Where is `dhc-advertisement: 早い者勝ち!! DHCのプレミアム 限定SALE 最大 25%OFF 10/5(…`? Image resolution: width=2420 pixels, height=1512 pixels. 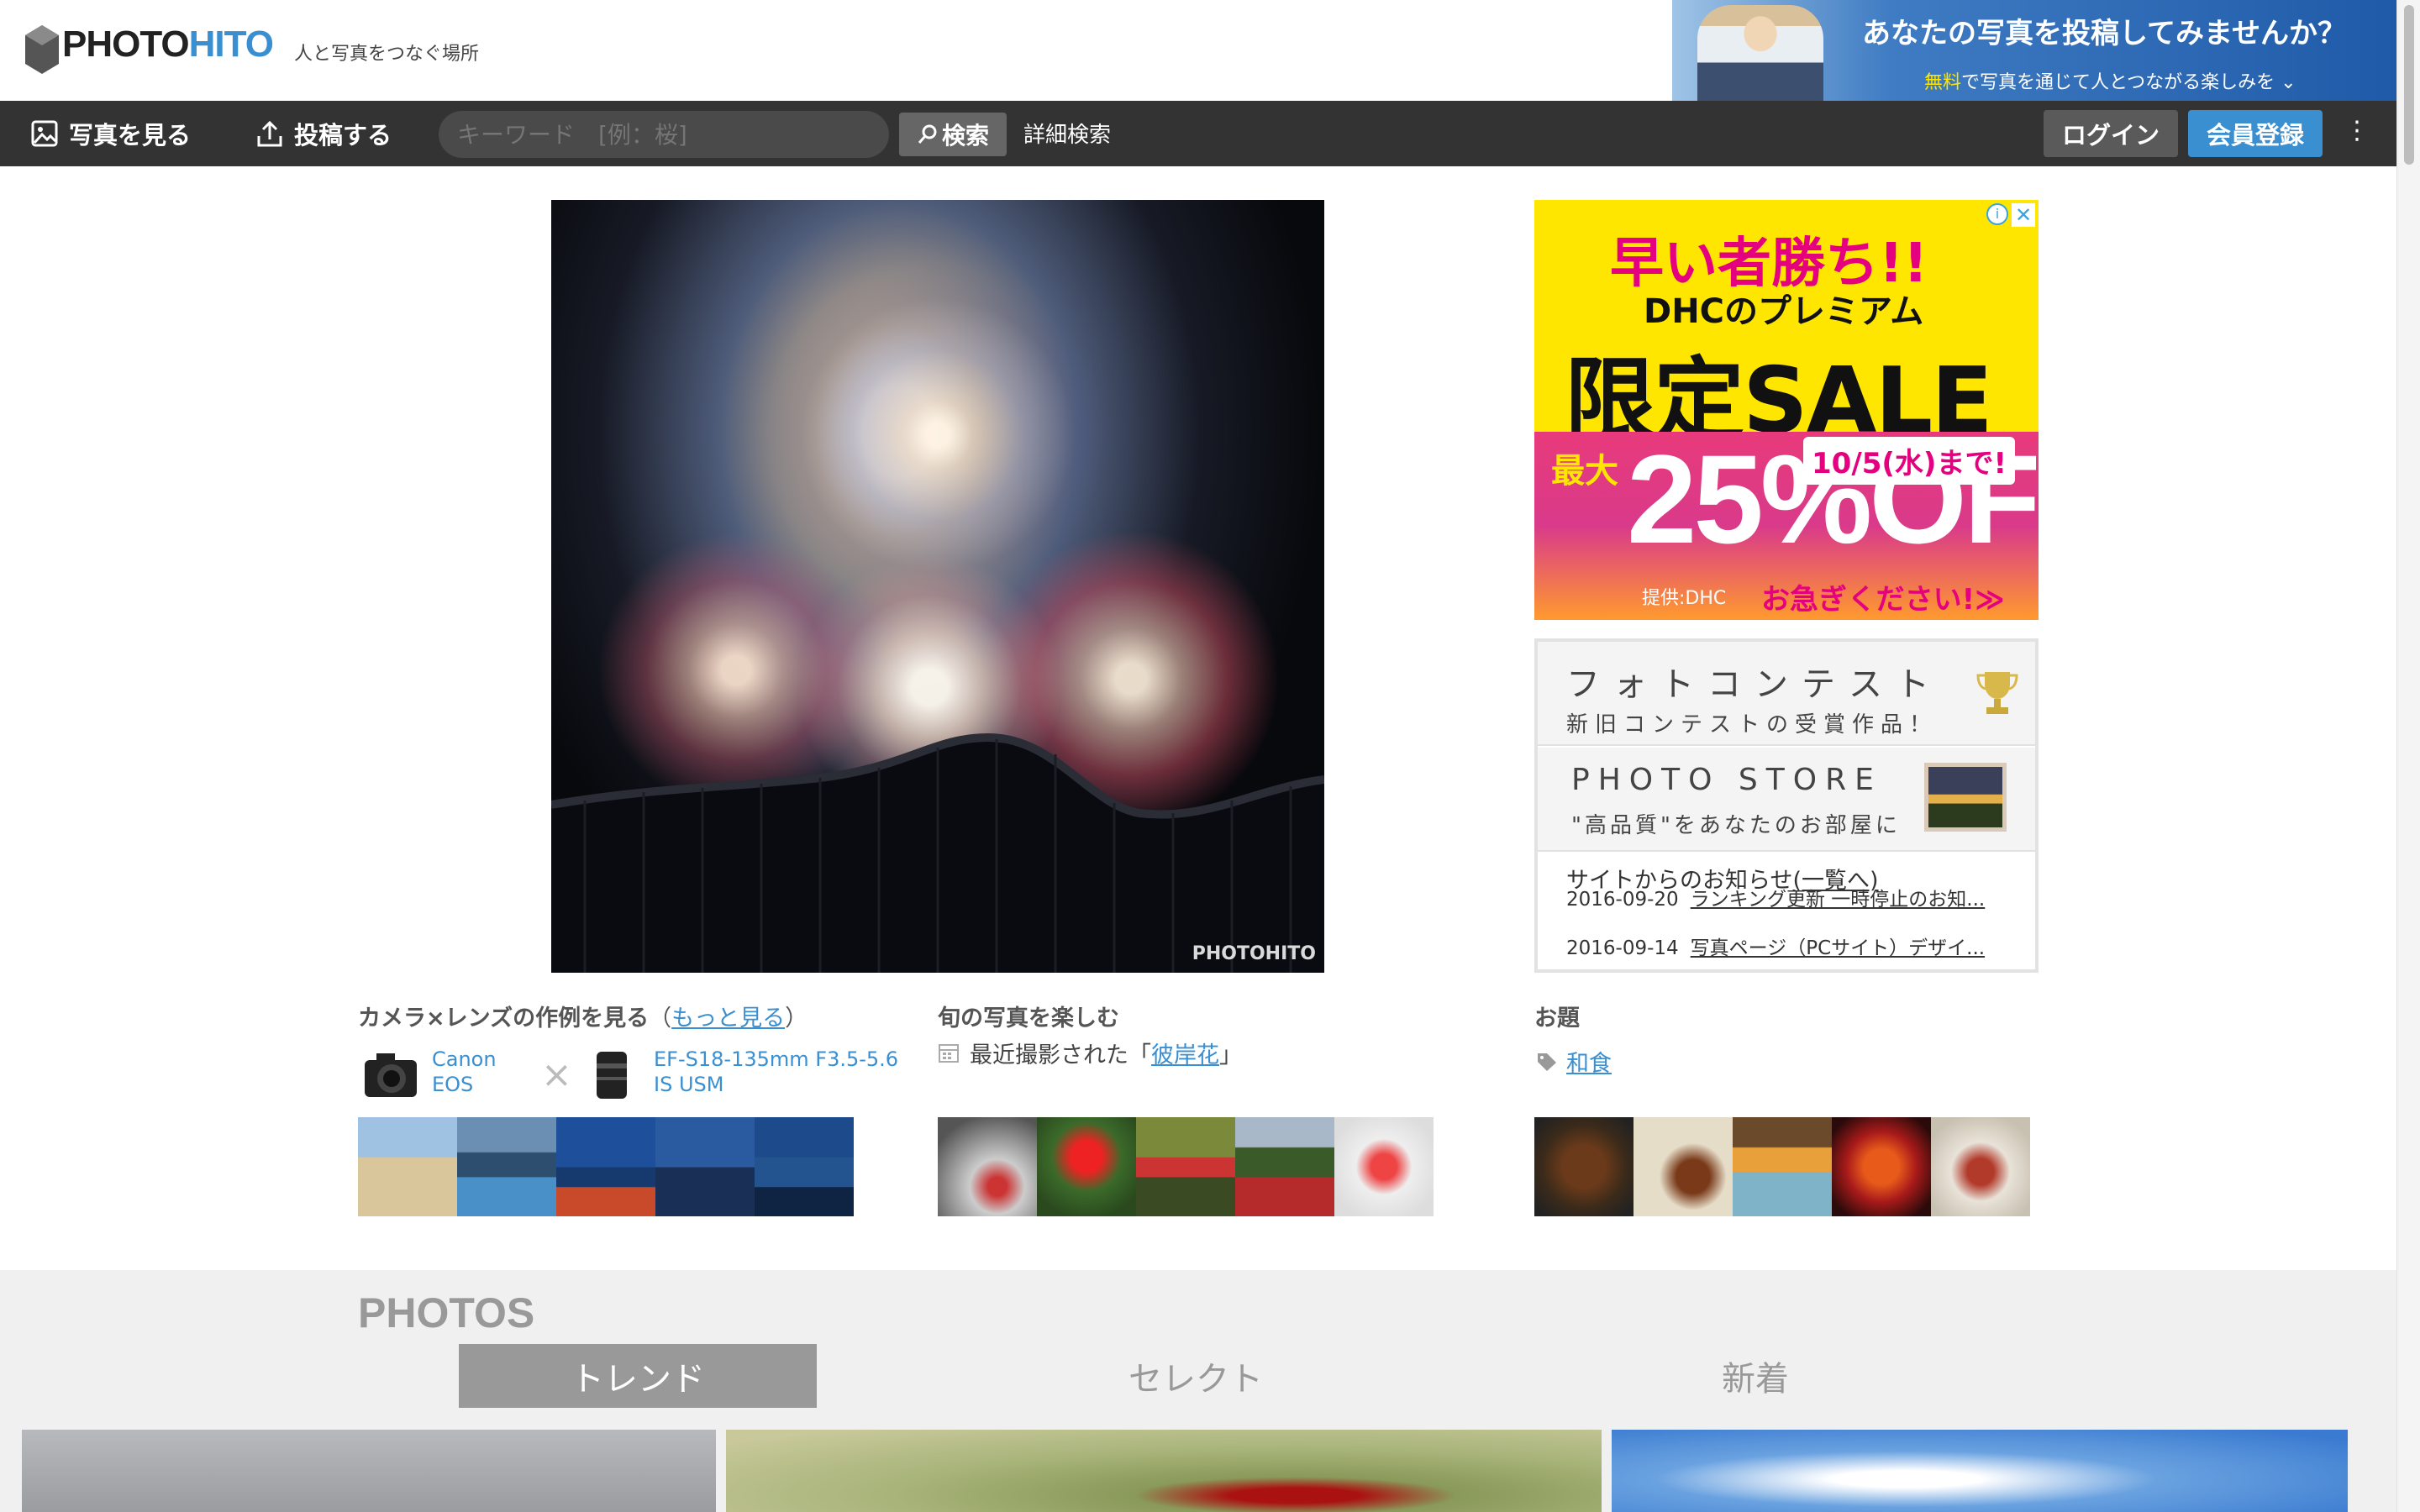
dhc-advertisement: 早い者勝ち!! DHCのプレミアム 限定SALE 最大 25%OFF 10/5(… is located at coordinates (1787, 410).